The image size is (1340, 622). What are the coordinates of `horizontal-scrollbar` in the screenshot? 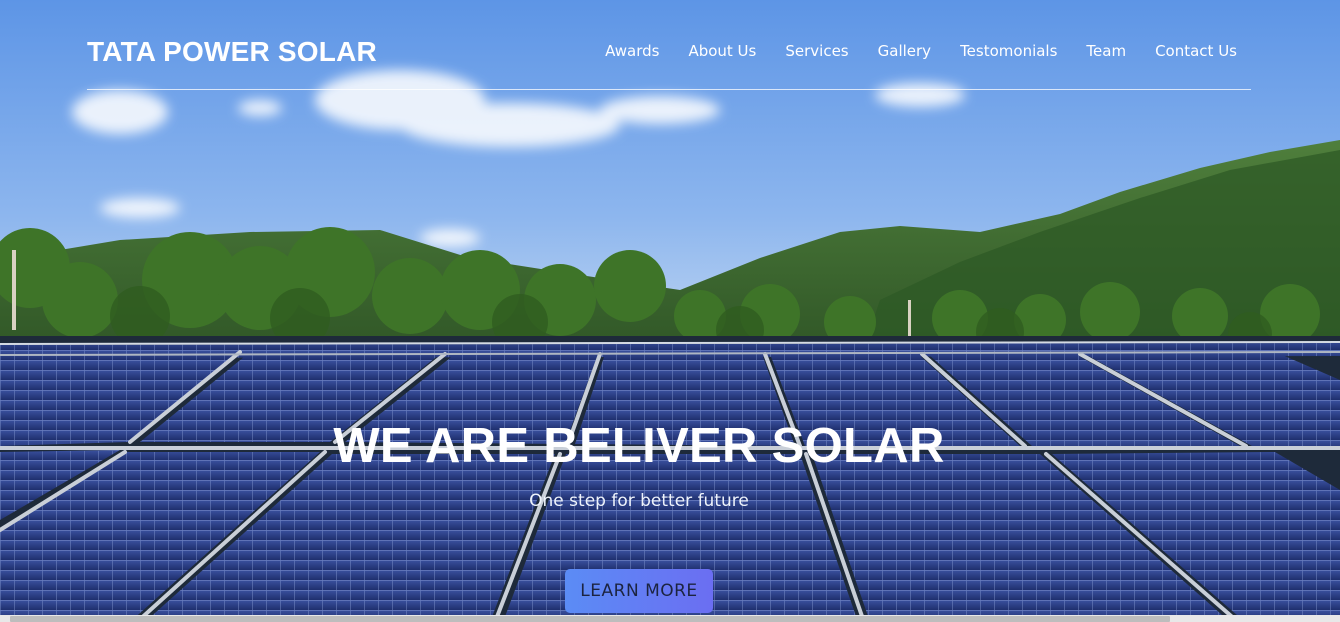 It's located at (670, 618).